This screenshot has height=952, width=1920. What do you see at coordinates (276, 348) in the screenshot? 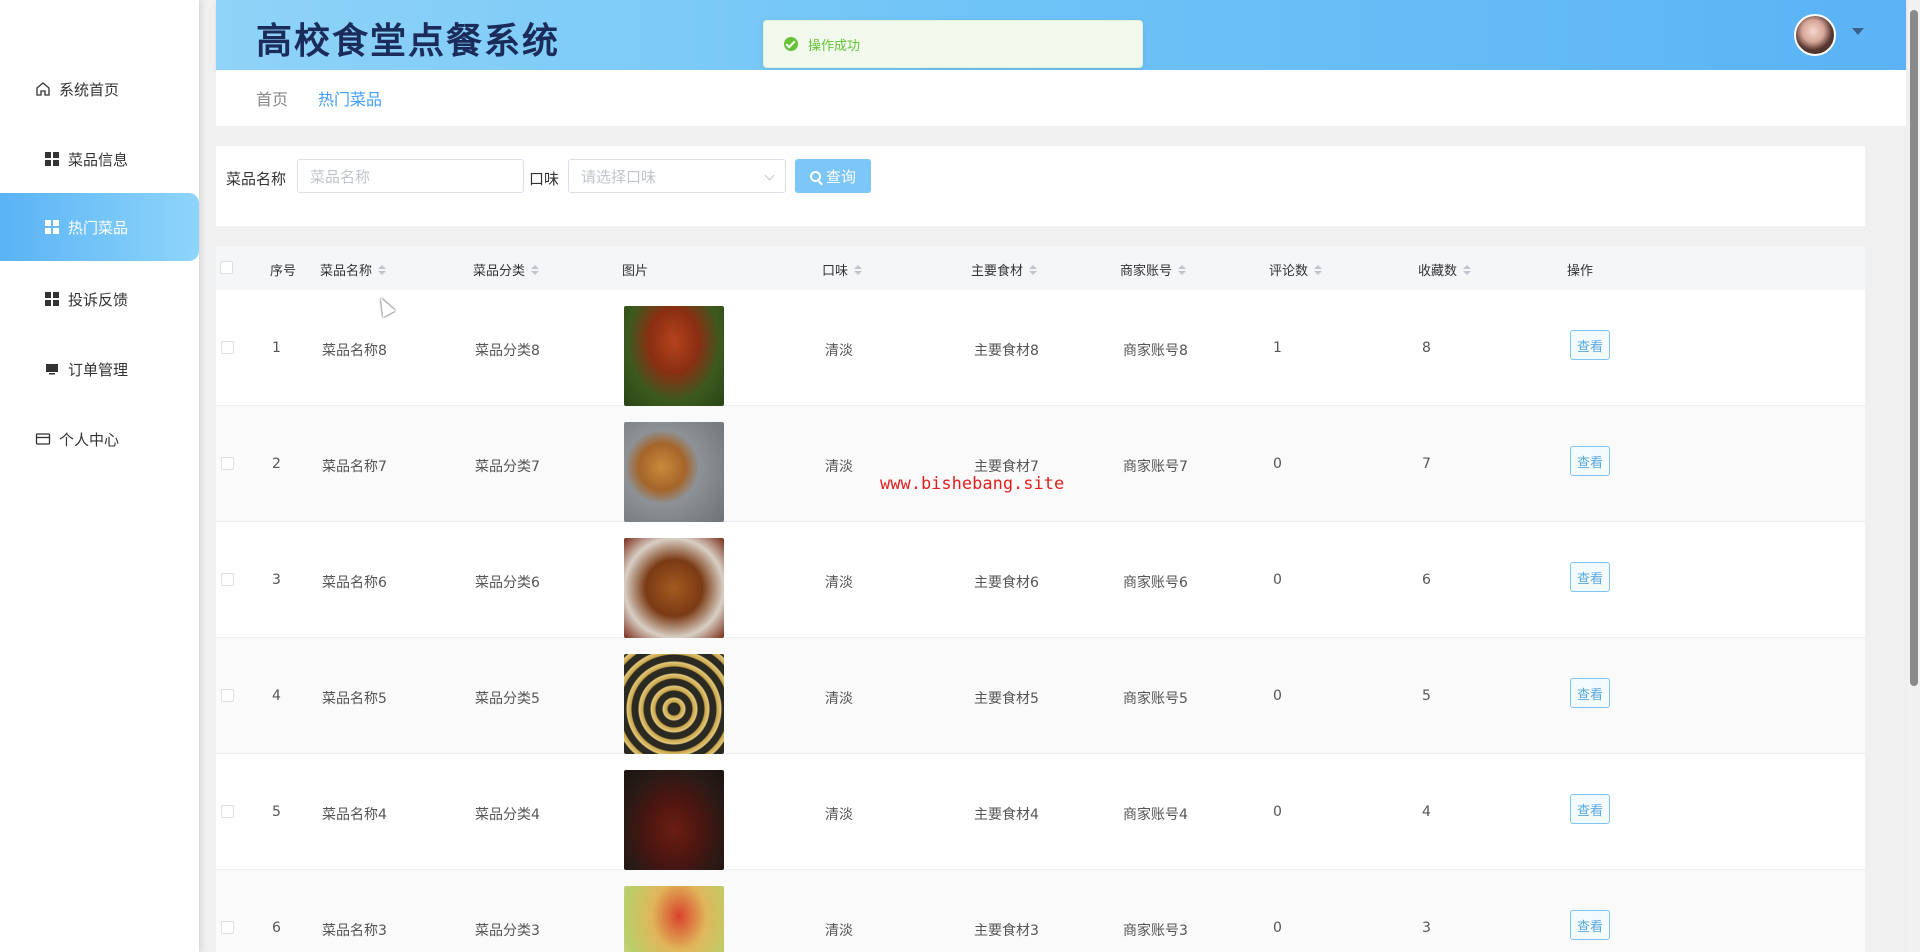
I see `cell-index: 1` at bounding box center [276, 348].